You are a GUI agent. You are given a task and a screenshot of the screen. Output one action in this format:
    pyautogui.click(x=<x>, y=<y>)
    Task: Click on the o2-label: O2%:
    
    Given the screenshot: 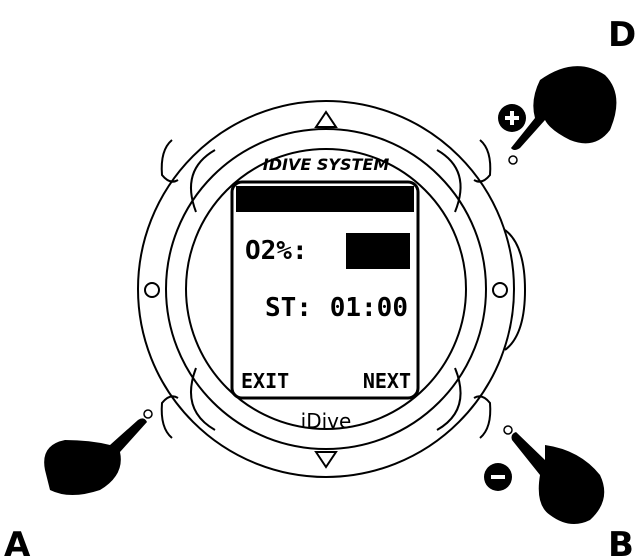 What is the action you would take?
    pyautogui.click(x=276, y=251)
    